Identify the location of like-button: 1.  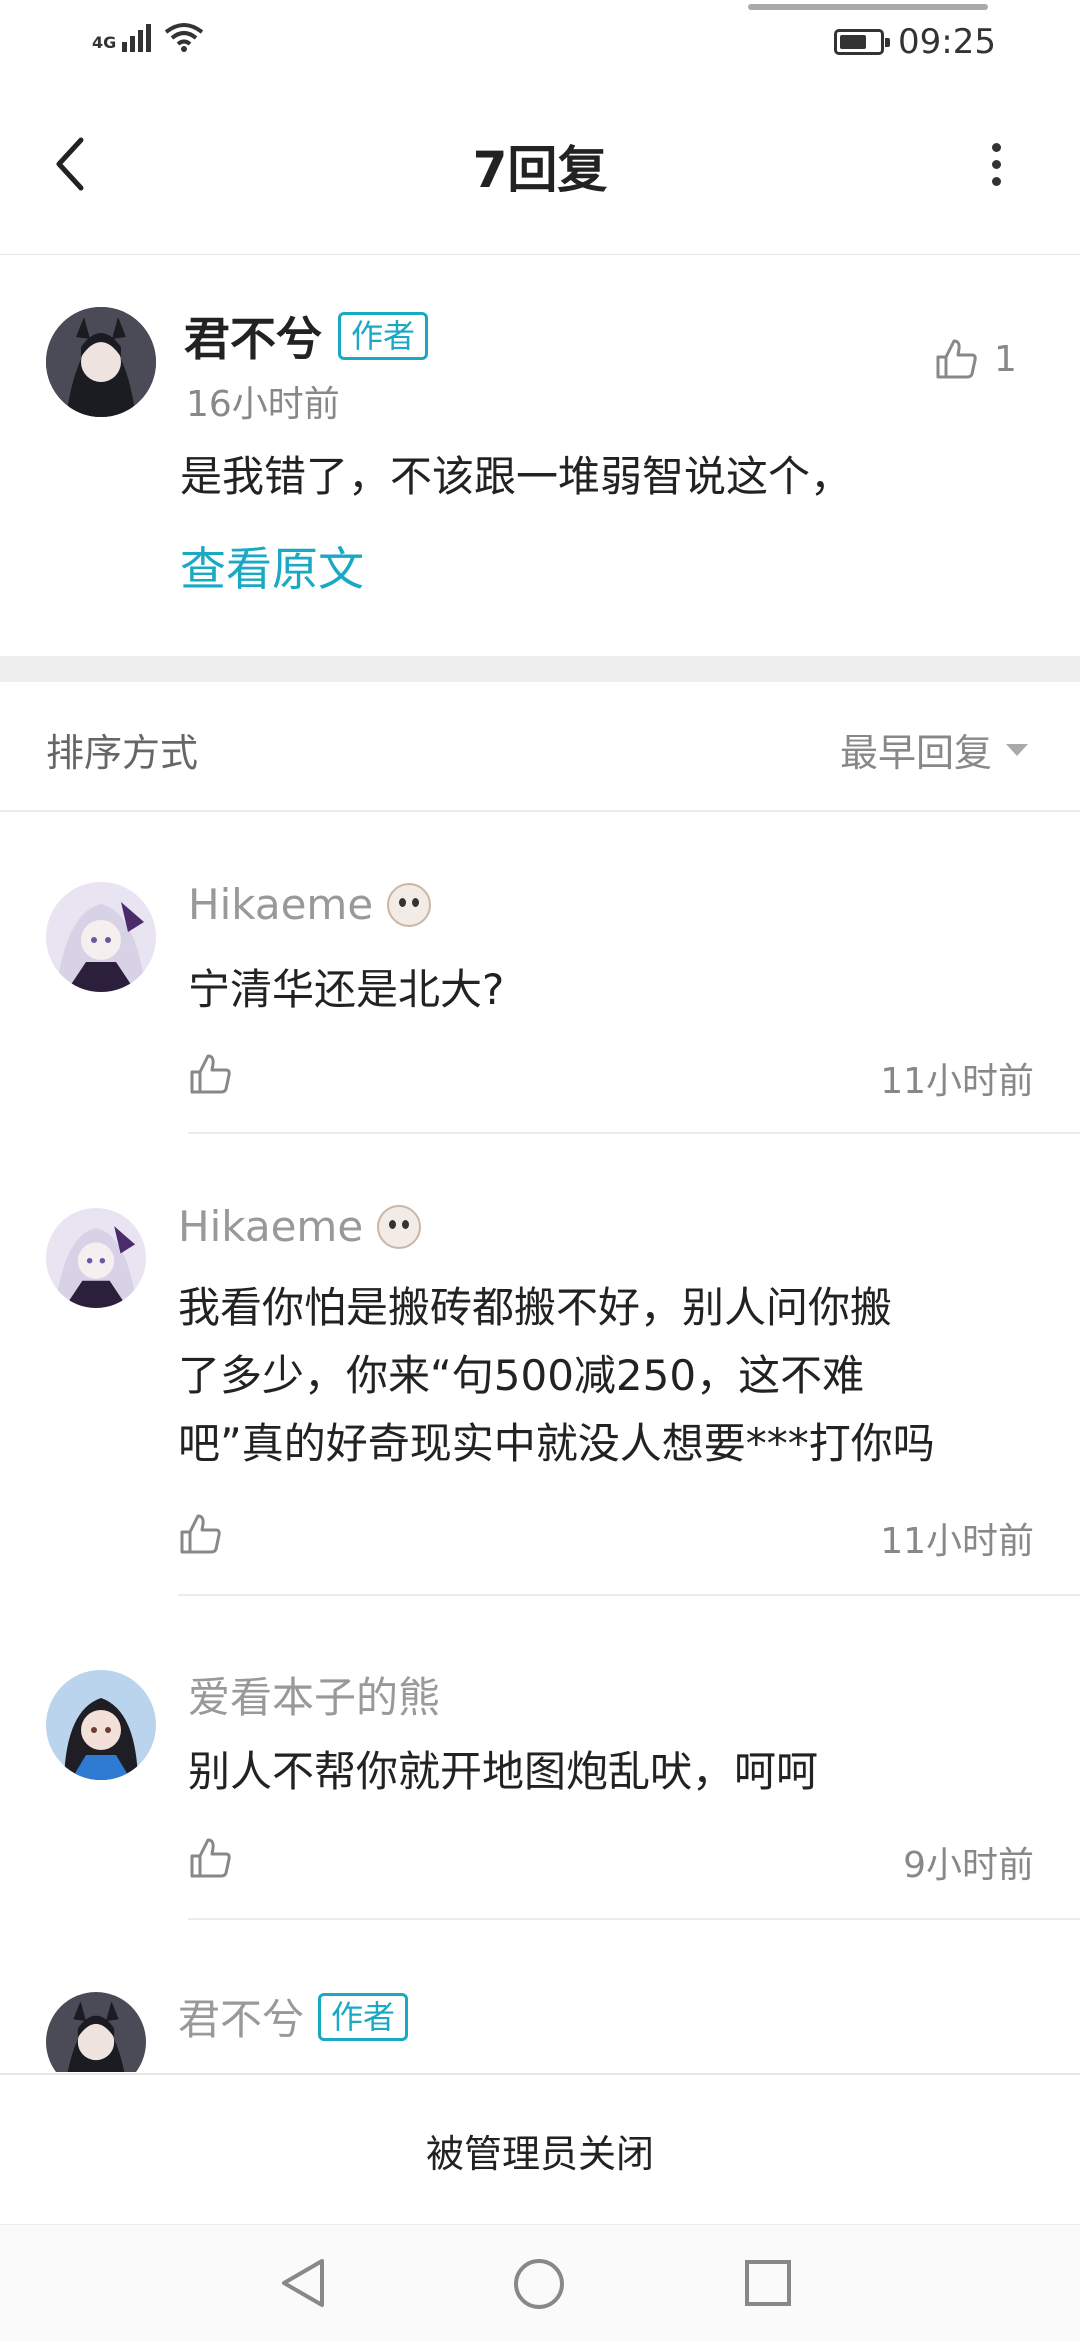
(975, 359).